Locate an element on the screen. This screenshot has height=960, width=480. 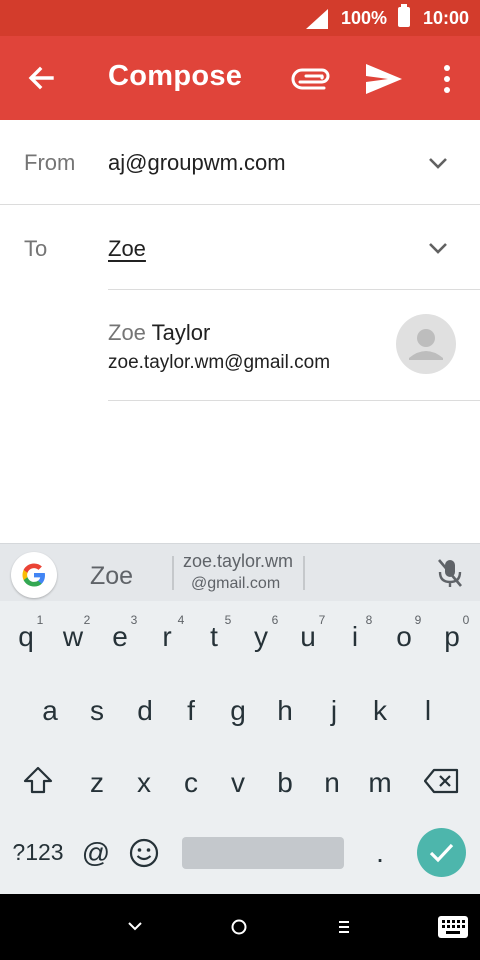
key-hint-7: 7 is located at coordinates (322, 620).